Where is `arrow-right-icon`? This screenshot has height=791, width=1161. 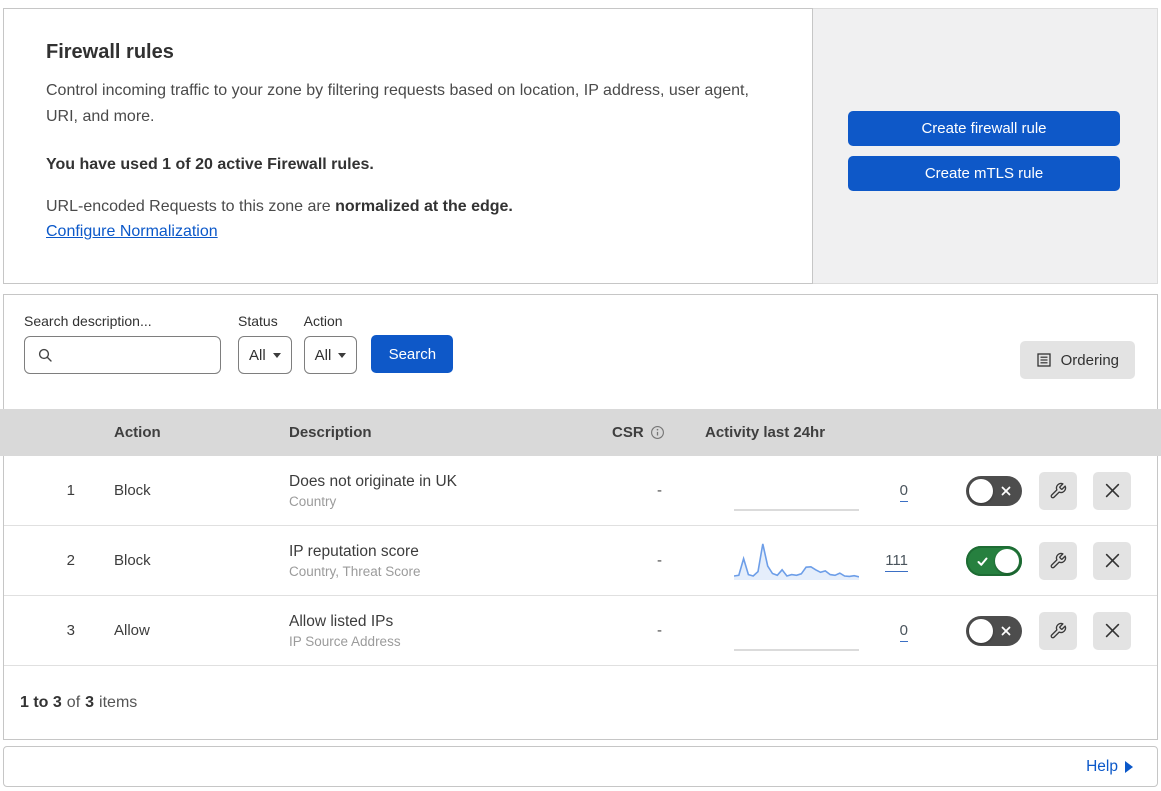 arrow-right-icon is located at coordinates (1129, 766).